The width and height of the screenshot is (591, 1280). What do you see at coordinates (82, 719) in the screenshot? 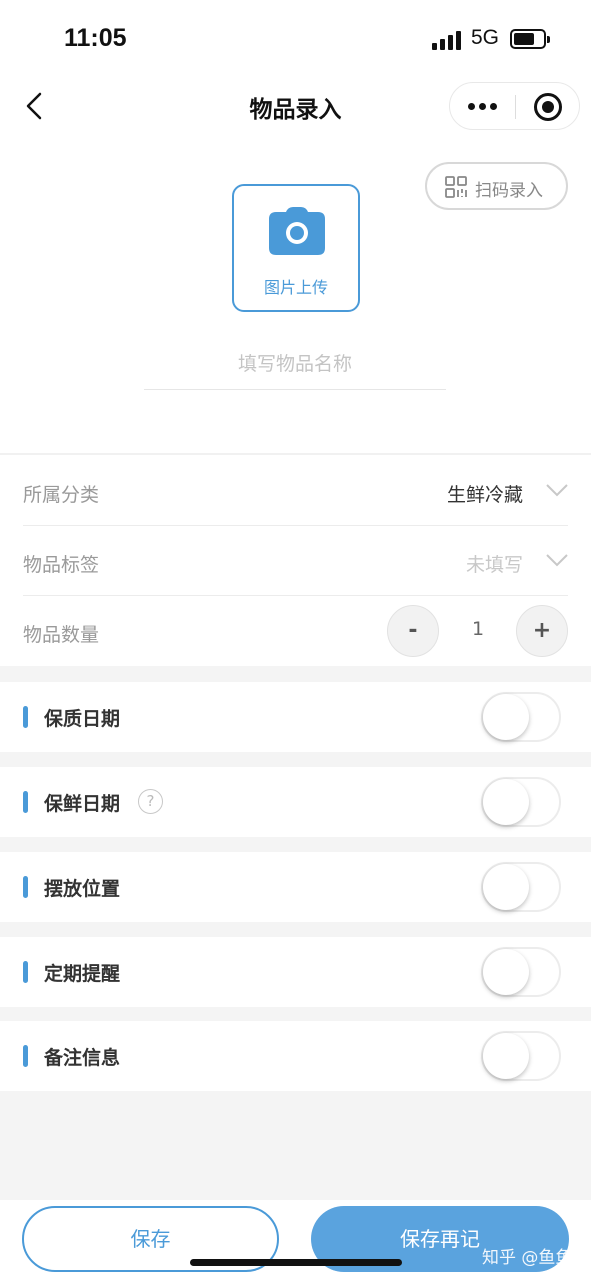
I see `shelf-life-label: 保质日期` at bounding box center [82, 719].